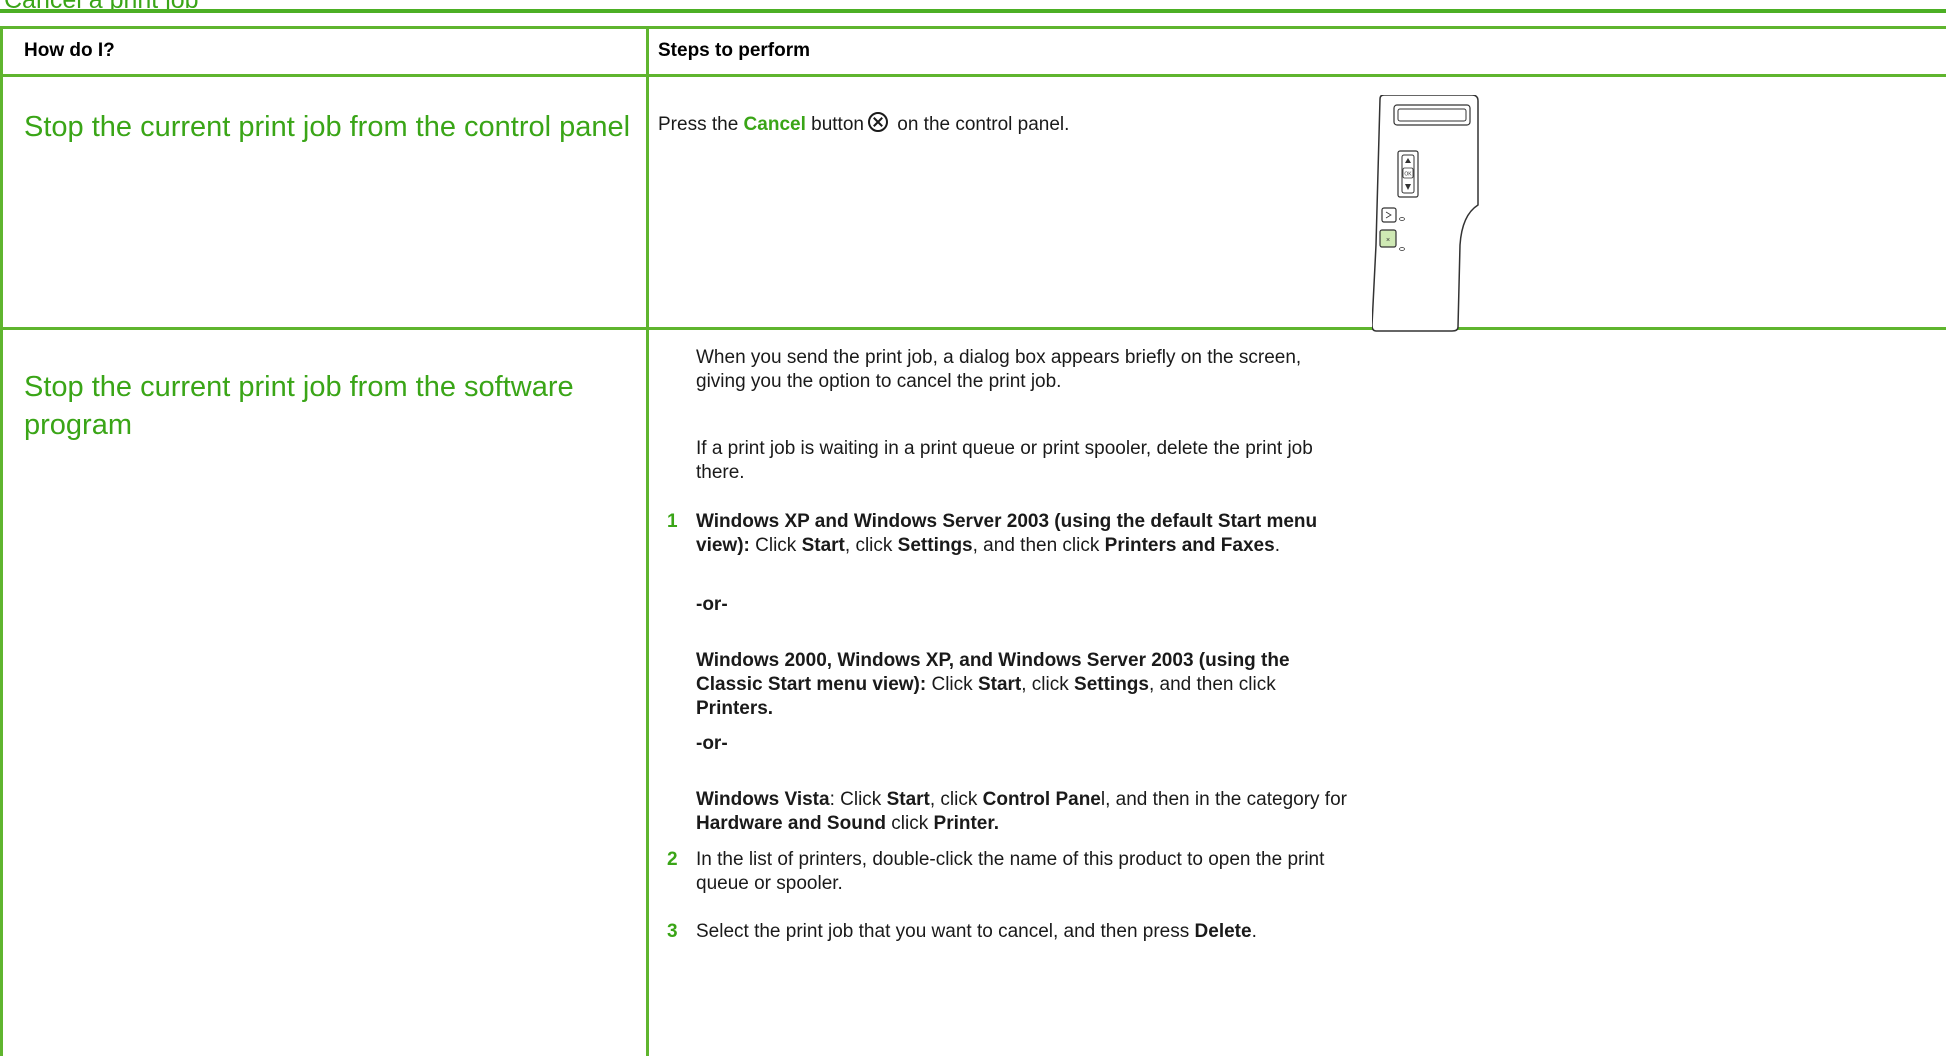 The height and width of the screenshot is (1056, 1946). What do you see at coordinates (712, 604) in the screenshot?
I see `or-separator-1: -or-` at bounding box center [712, 604].